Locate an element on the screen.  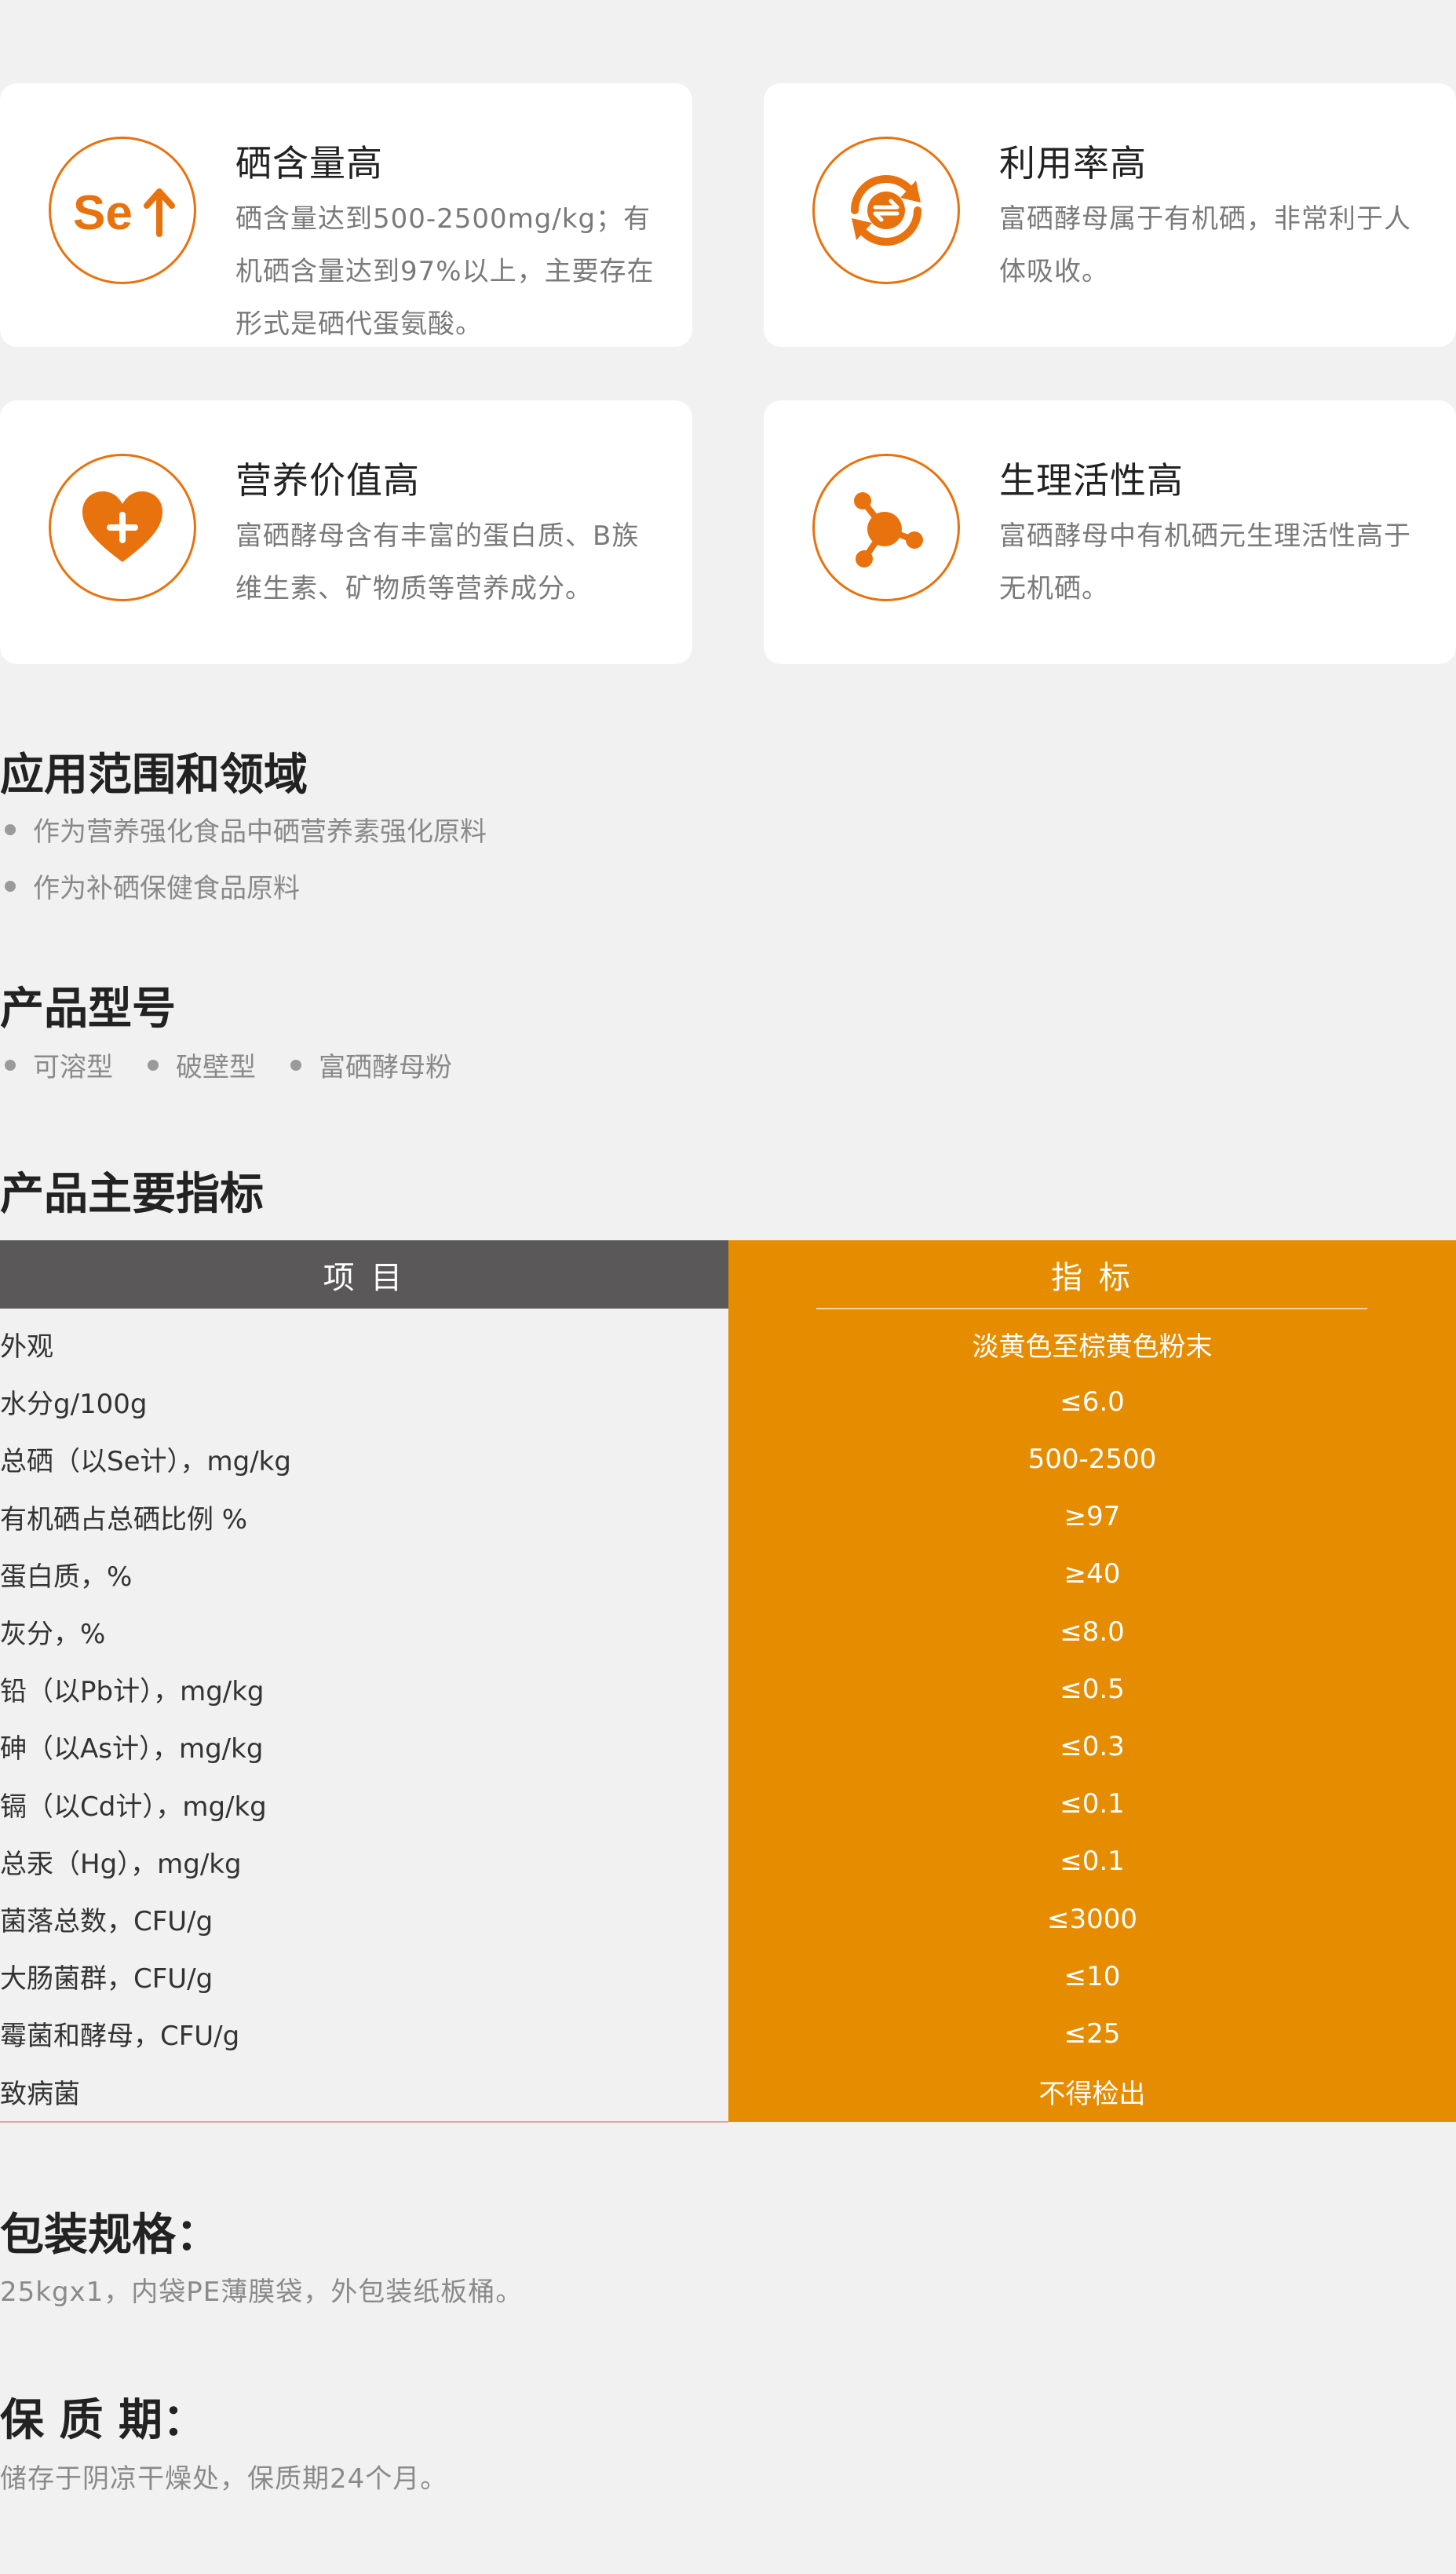
model-item: 破壁型 is located at coordinates (199, 1065).